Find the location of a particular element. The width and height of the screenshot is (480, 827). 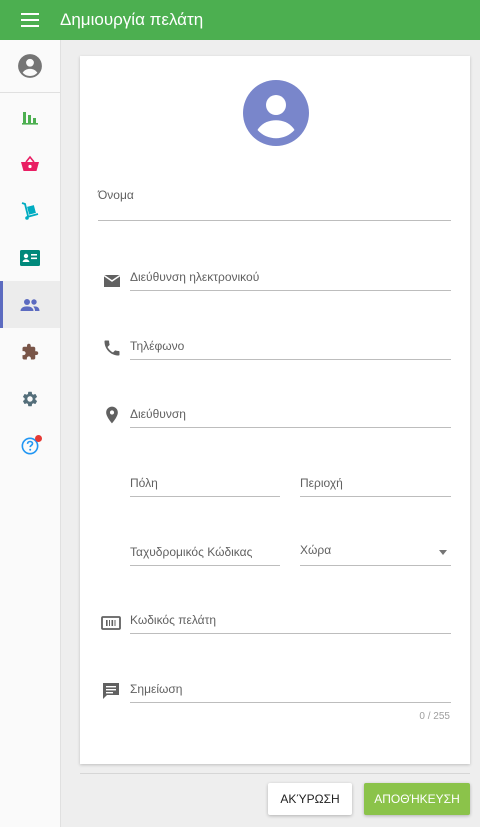

sidebar-item-contacts is located at coordinates (30, 257).